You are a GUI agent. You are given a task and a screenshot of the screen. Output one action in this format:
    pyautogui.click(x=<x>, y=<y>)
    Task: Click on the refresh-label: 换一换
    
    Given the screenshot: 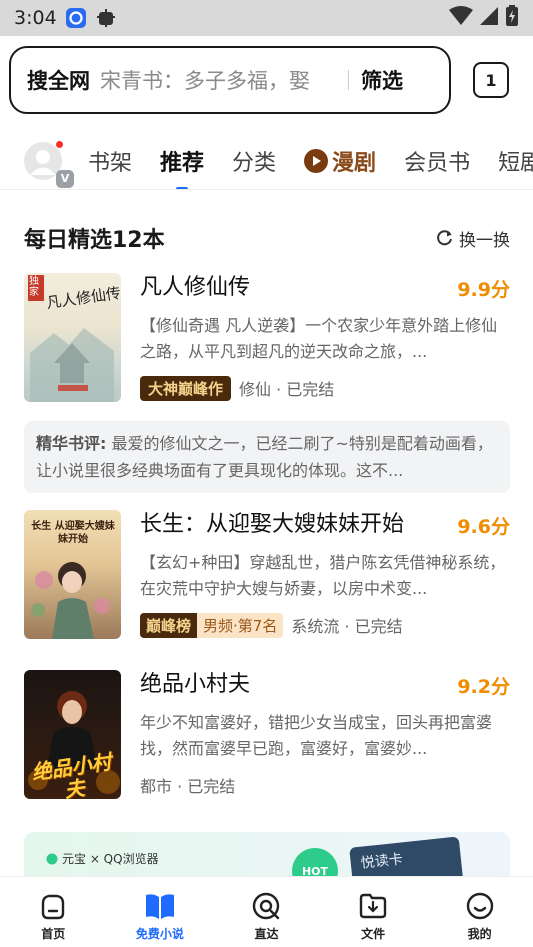 What is the action you would take?
    pyautogui.click(x=484, y=240)
    